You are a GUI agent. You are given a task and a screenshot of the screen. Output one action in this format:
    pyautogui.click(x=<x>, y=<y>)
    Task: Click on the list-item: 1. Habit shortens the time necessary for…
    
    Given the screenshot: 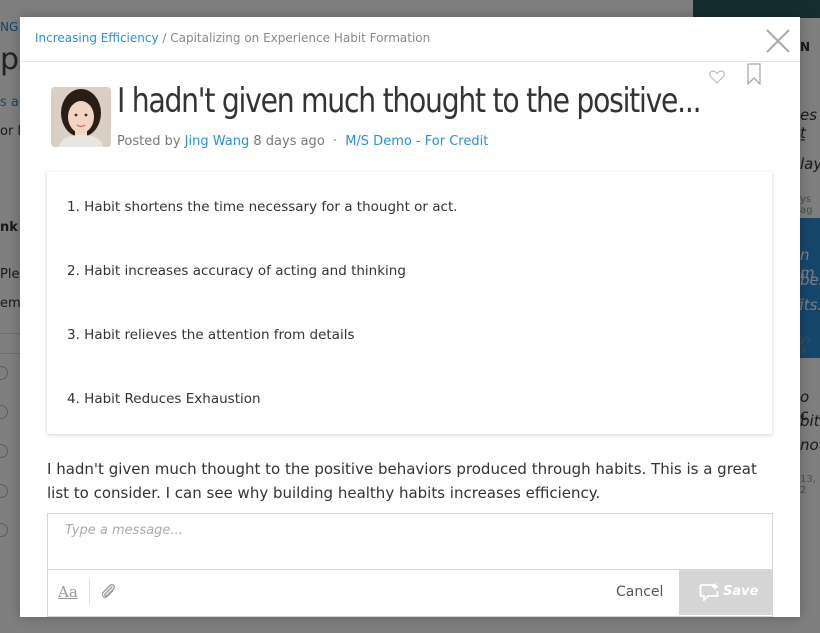 What is the action you would take?
    pyautogui.click(x=262, y=207)
    